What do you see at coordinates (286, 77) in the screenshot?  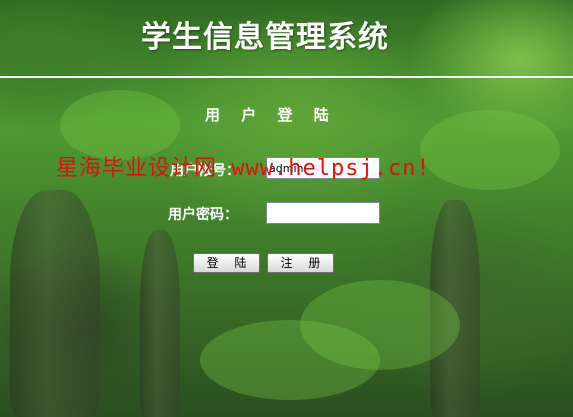 I see `title-divider` at bounding box center [286, 77].